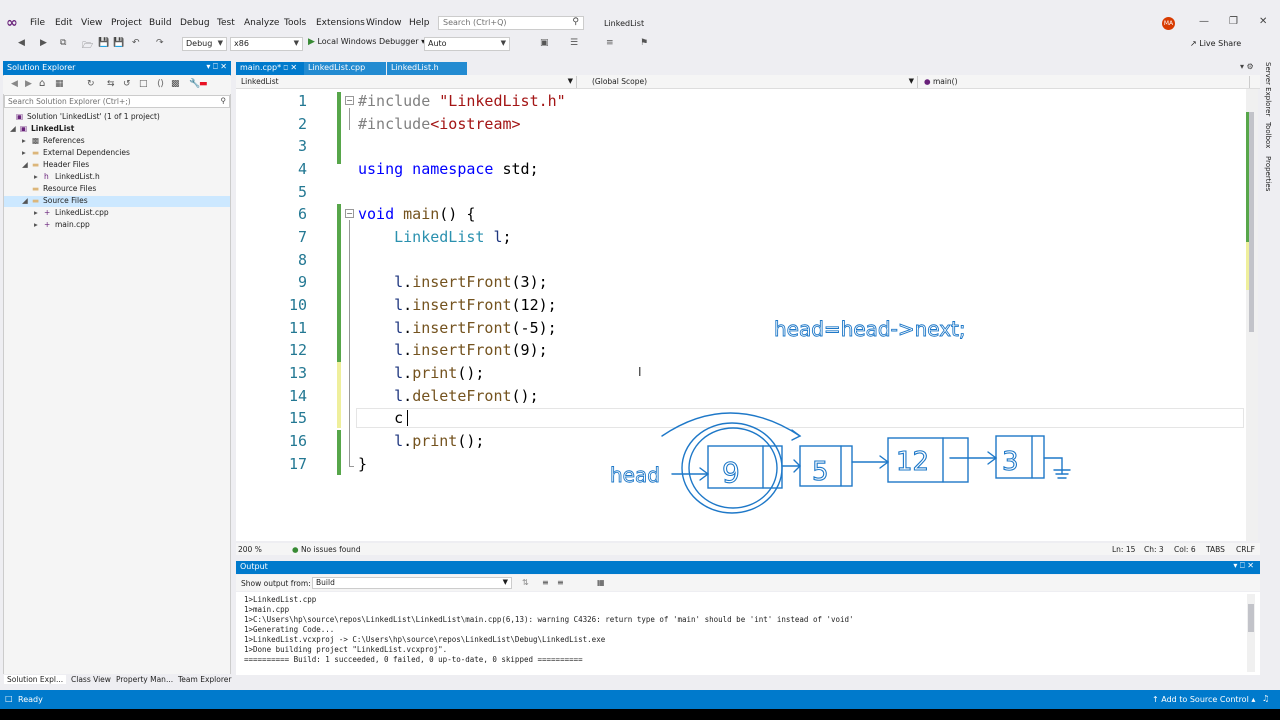 This screenshot has height=720, width=1280. What do you see at coordinates (261, 23) in the screenshot?
I see `menu-analyze: Analyze` at bounding box center [261, 23].